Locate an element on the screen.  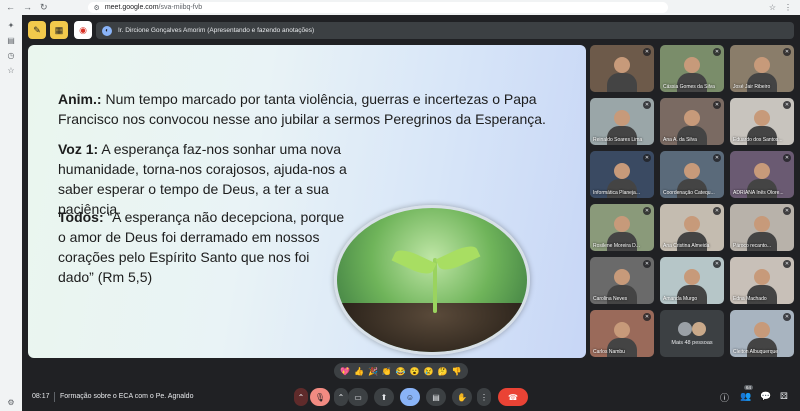
participant-tile: ✕ Cleiton Albuquerque is located at coordinates (762, 333).